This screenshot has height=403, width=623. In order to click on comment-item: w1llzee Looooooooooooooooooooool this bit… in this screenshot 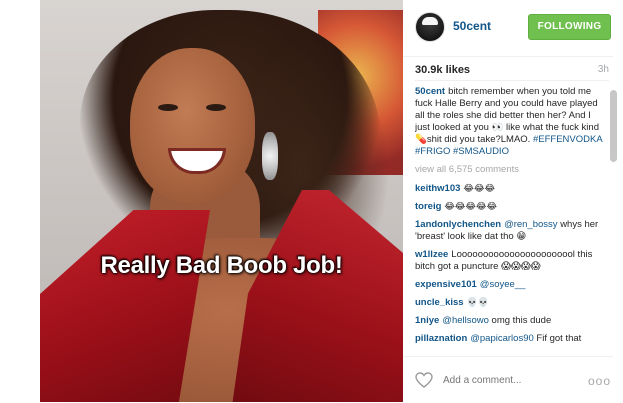, I will do `click(509, 261)`.